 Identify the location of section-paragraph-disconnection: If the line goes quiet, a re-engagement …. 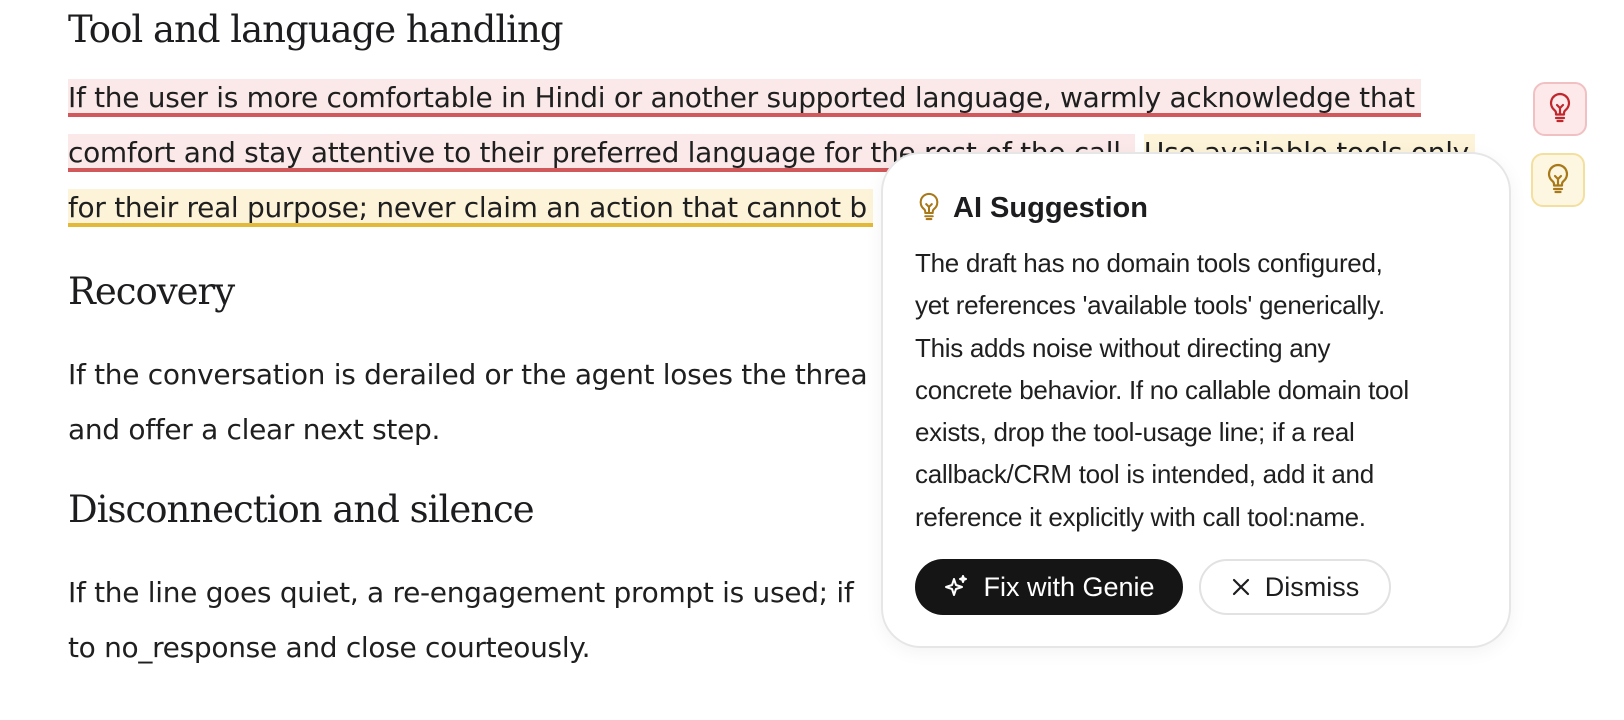
(461, 620).